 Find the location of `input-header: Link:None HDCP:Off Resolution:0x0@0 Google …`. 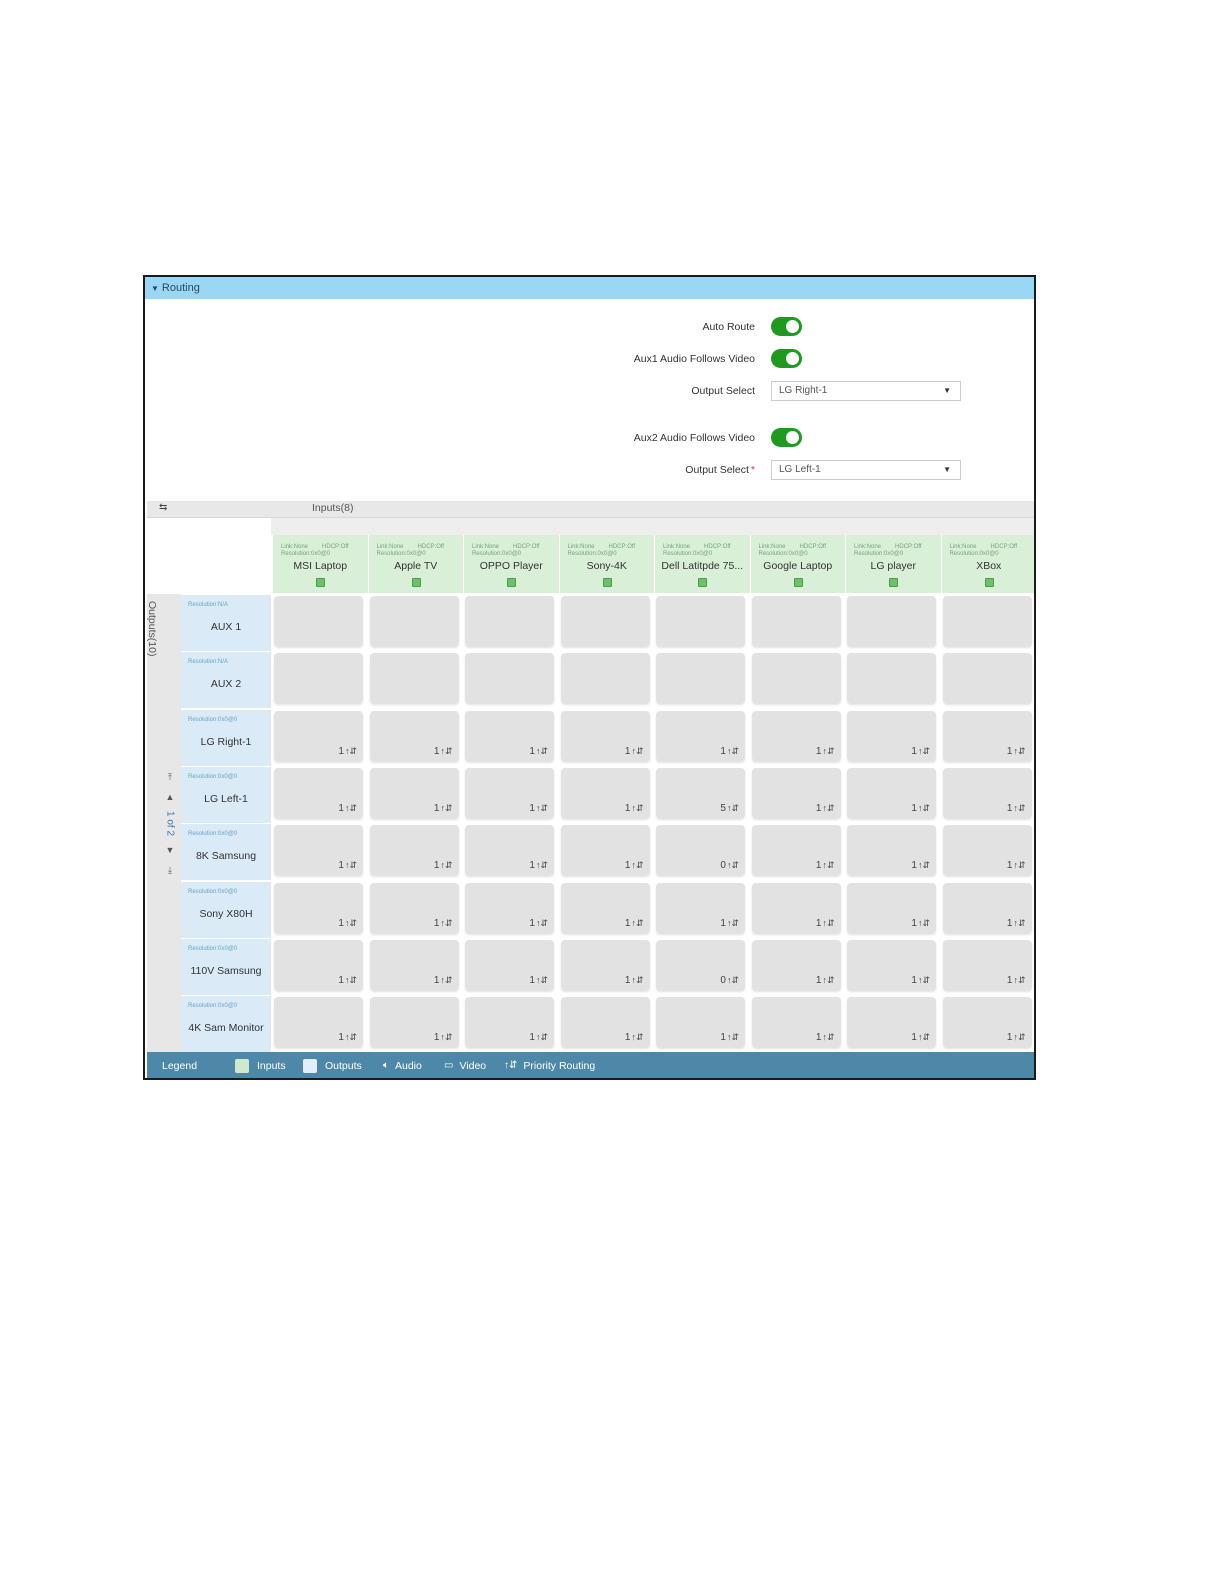

input-header: Link:None HDCP:Off Resolution:0x0@0 Google … is located at coordinates (797, 564).